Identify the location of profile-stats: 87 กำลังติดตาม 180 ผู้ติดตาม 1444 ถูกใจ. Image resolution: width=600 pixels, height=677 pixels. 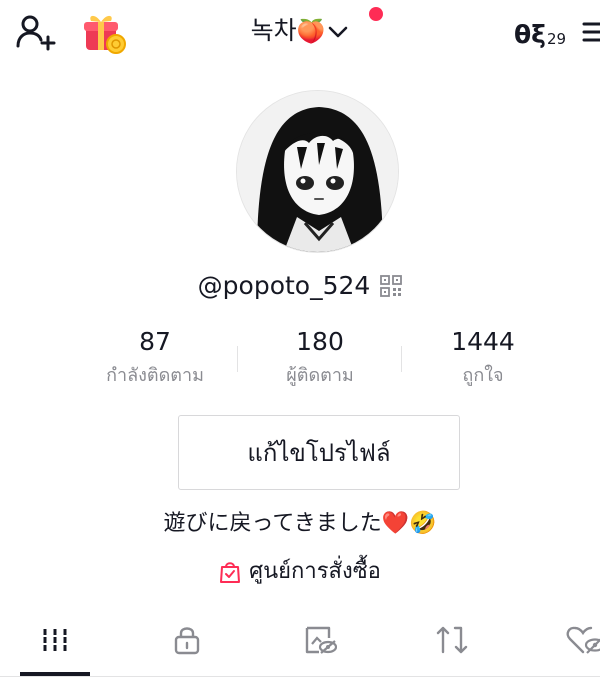
(300, 362).